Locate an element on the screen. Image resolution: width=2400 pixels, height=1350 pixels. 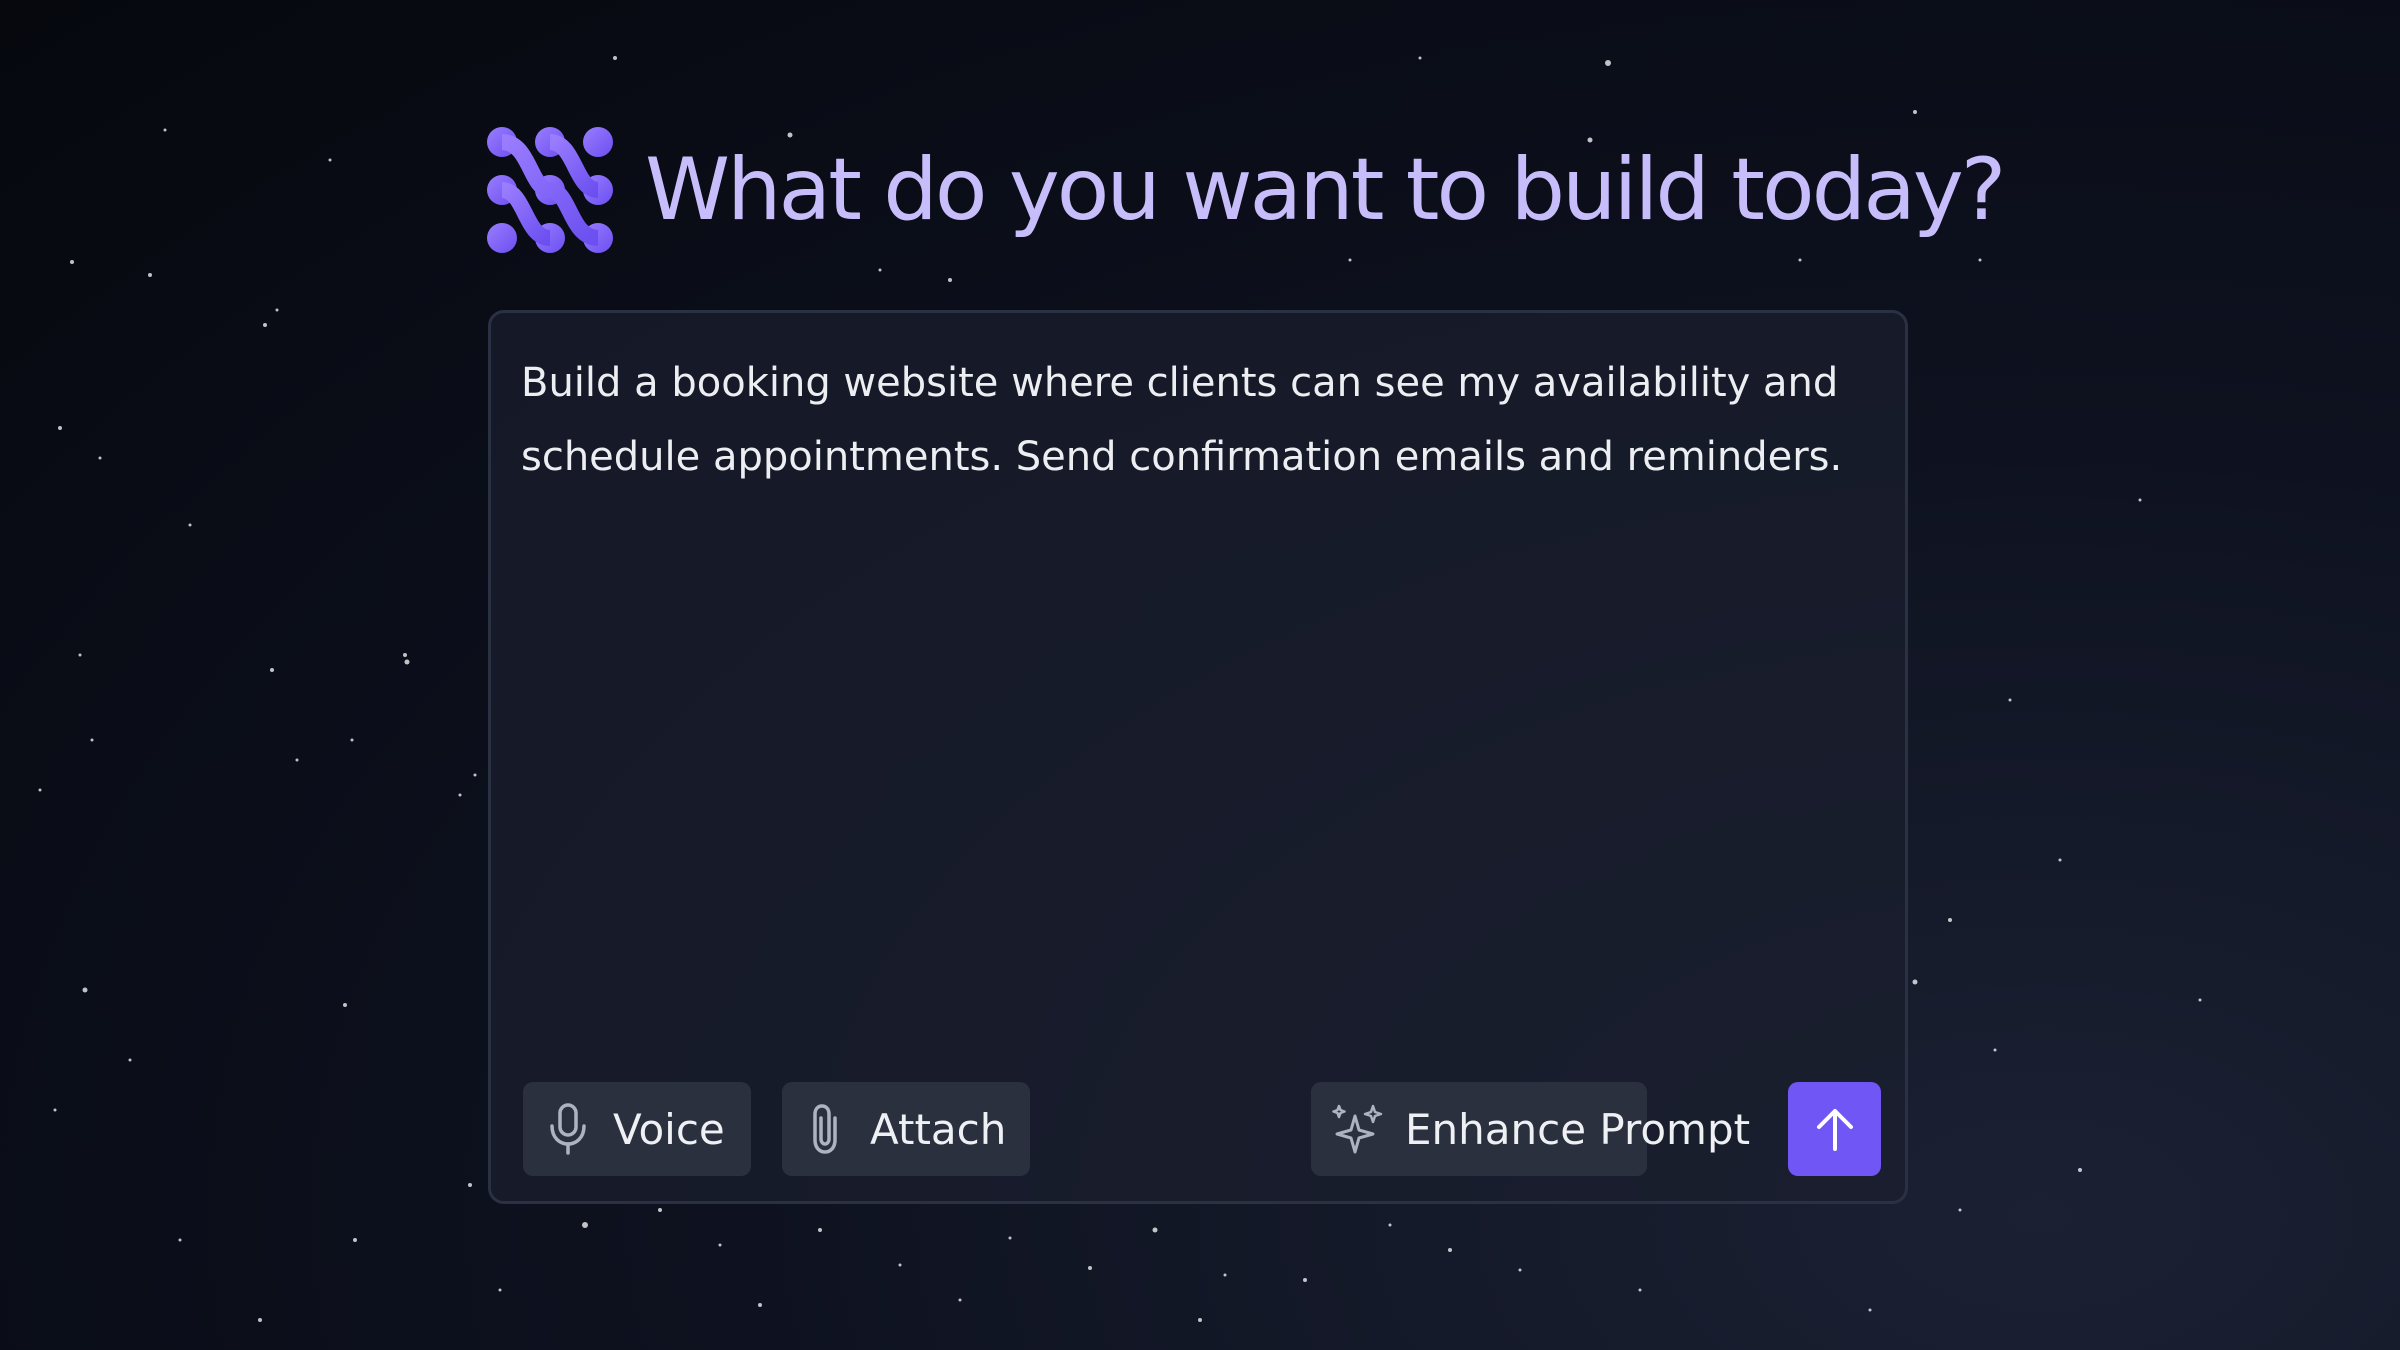
dotted-logo-icon is located at coordinates (550, 190).